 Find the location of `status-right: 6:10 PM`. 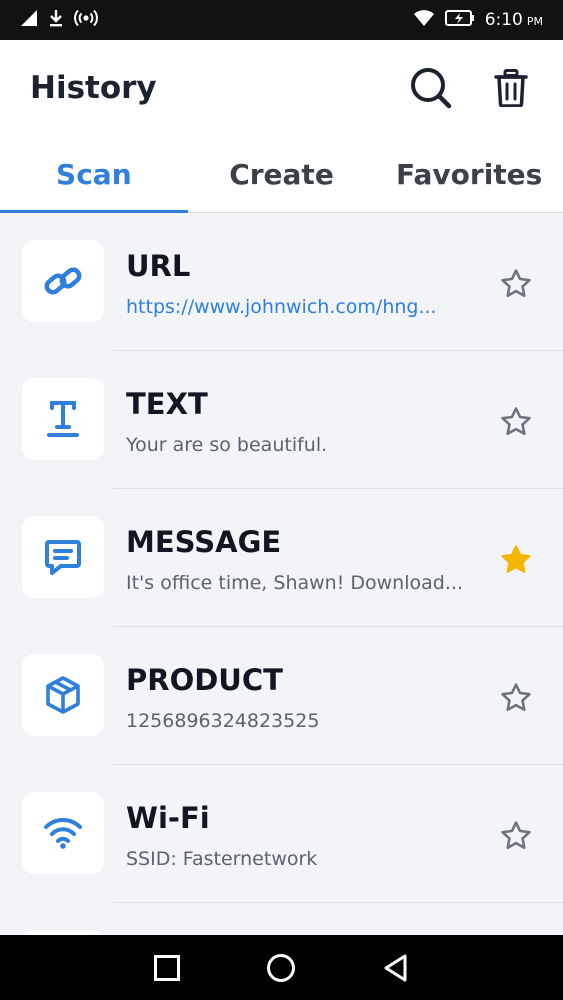

status-right: 6:10 PM is located at coordinates (478, 20).